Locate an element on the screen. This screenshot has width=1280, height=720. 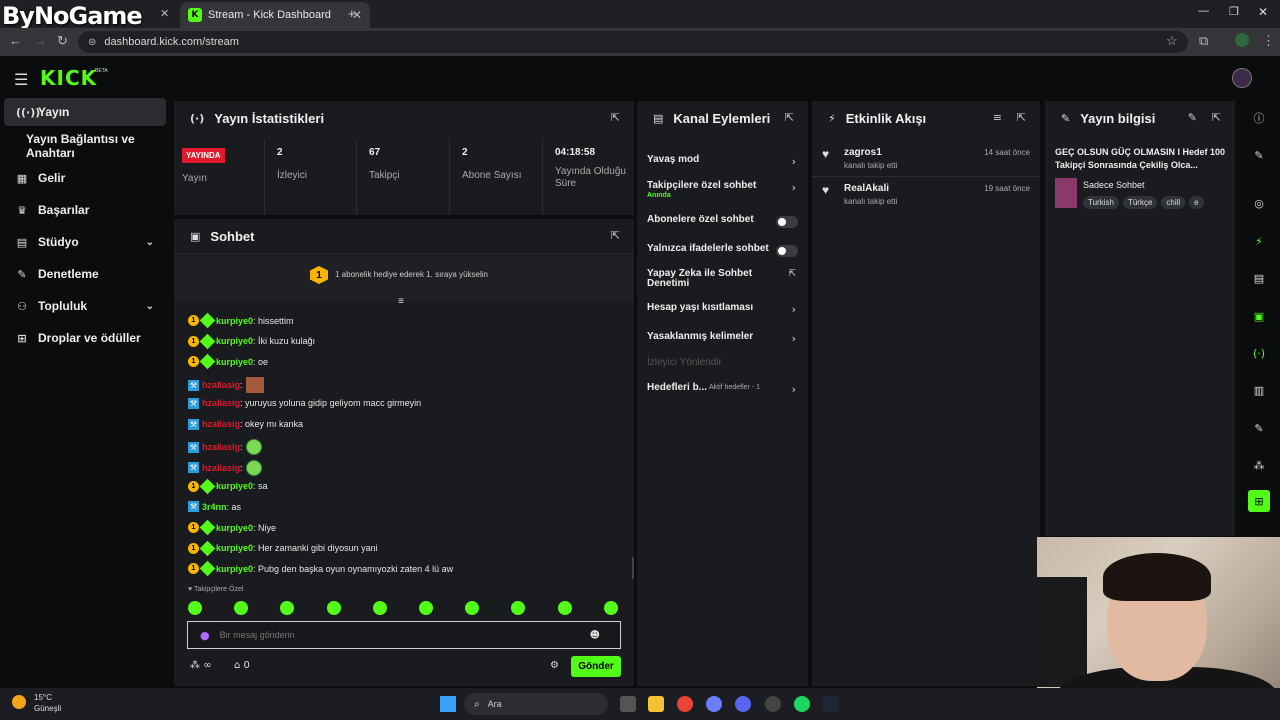
sidebar-item-stream-key: Yayın Bağlantısı ve Anahtarı is located at coordinates (87, 146).